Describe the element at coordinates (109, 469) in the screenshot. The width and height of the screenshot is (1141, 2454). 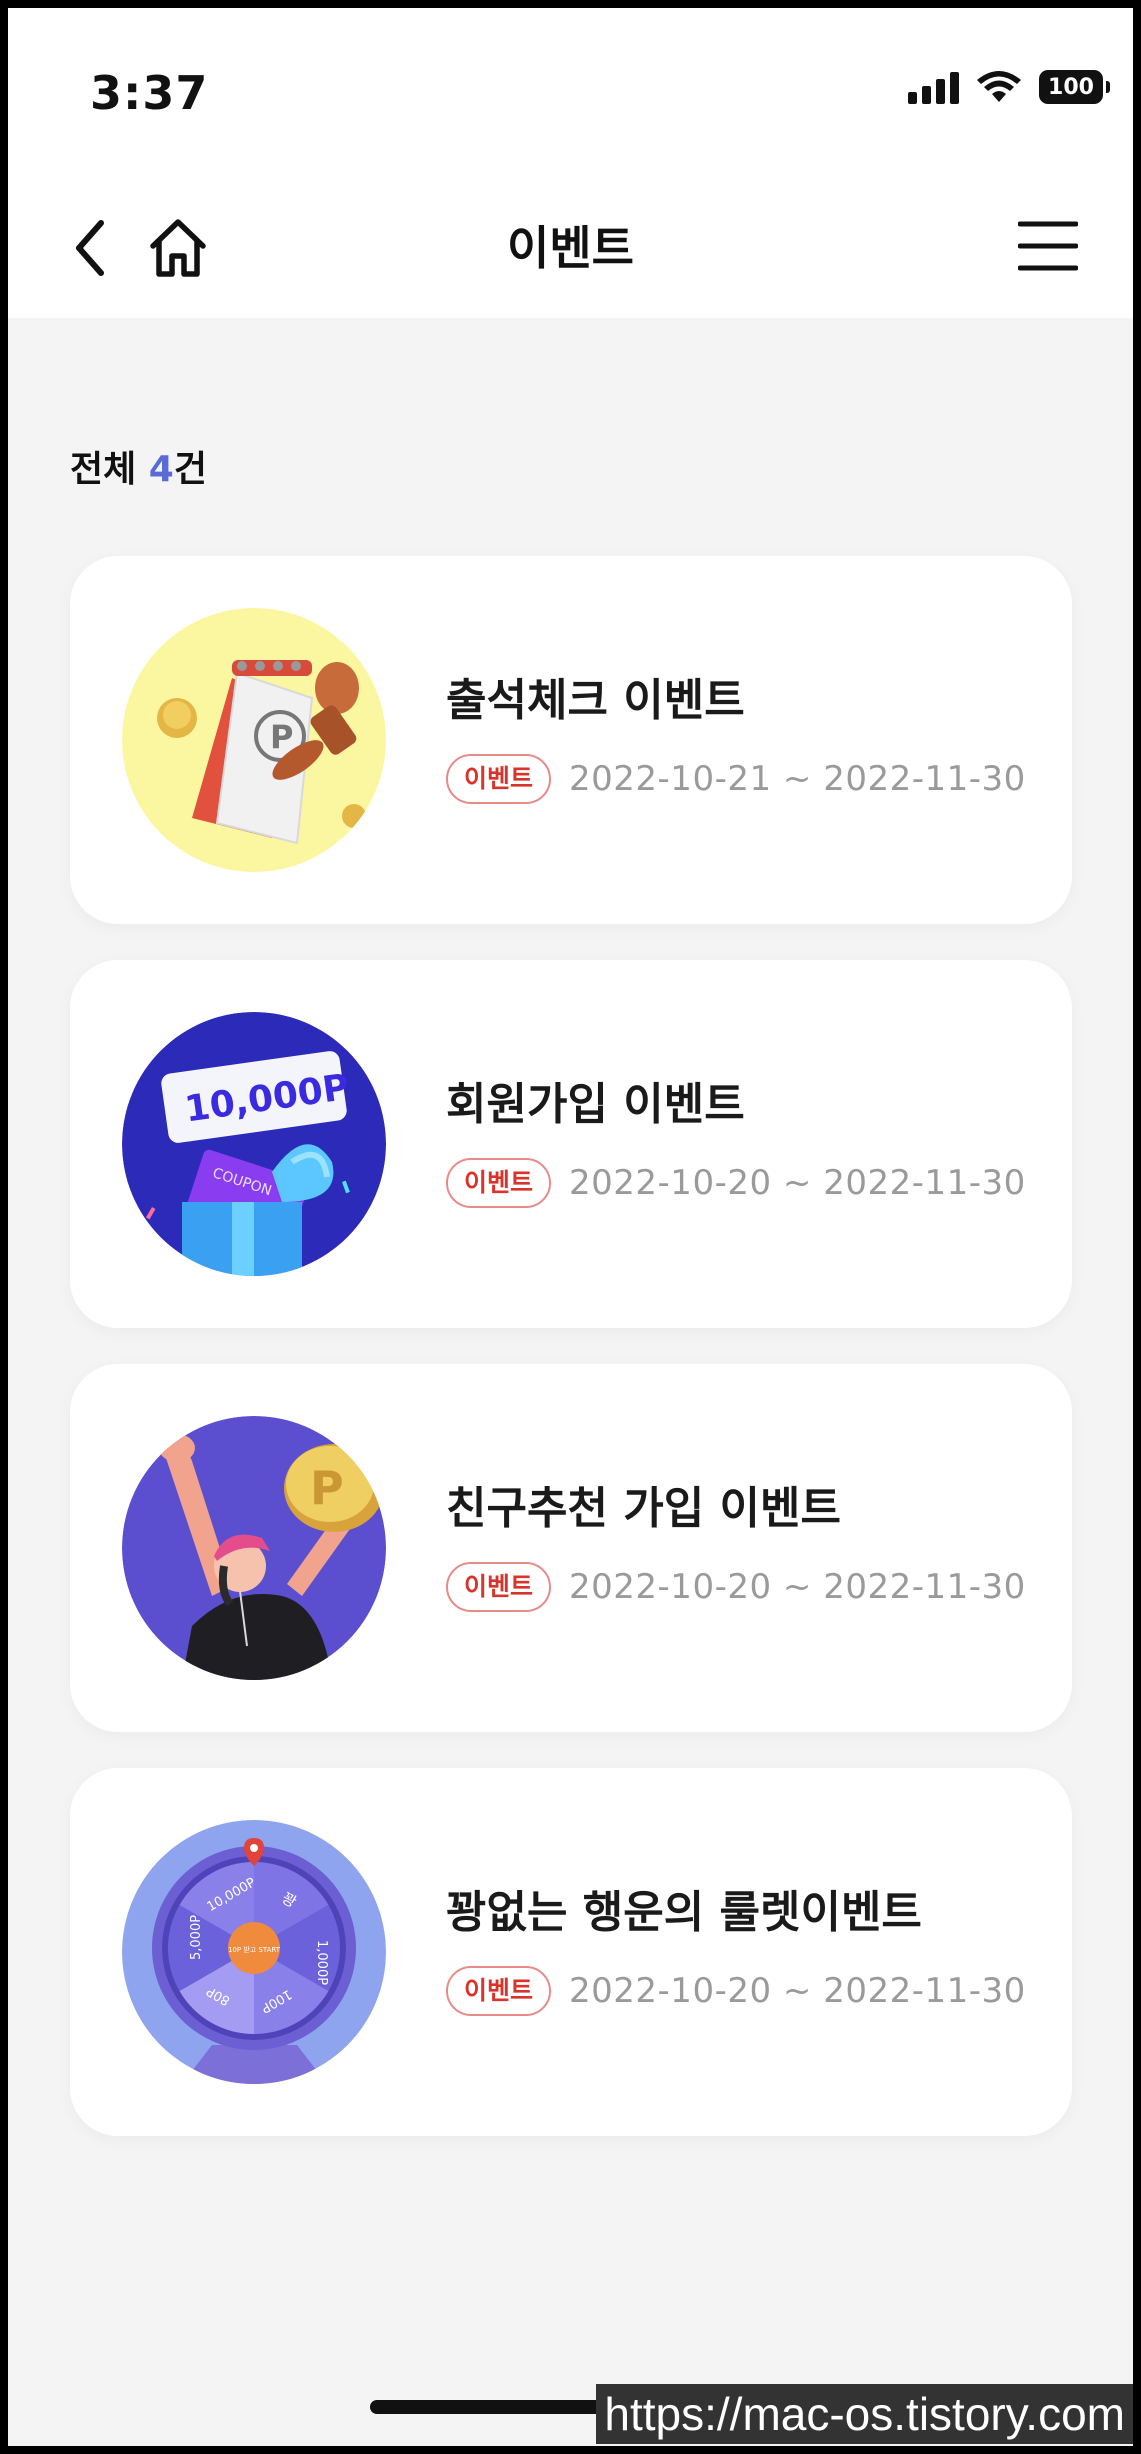
I see `count-prefix: 전체` at that location.